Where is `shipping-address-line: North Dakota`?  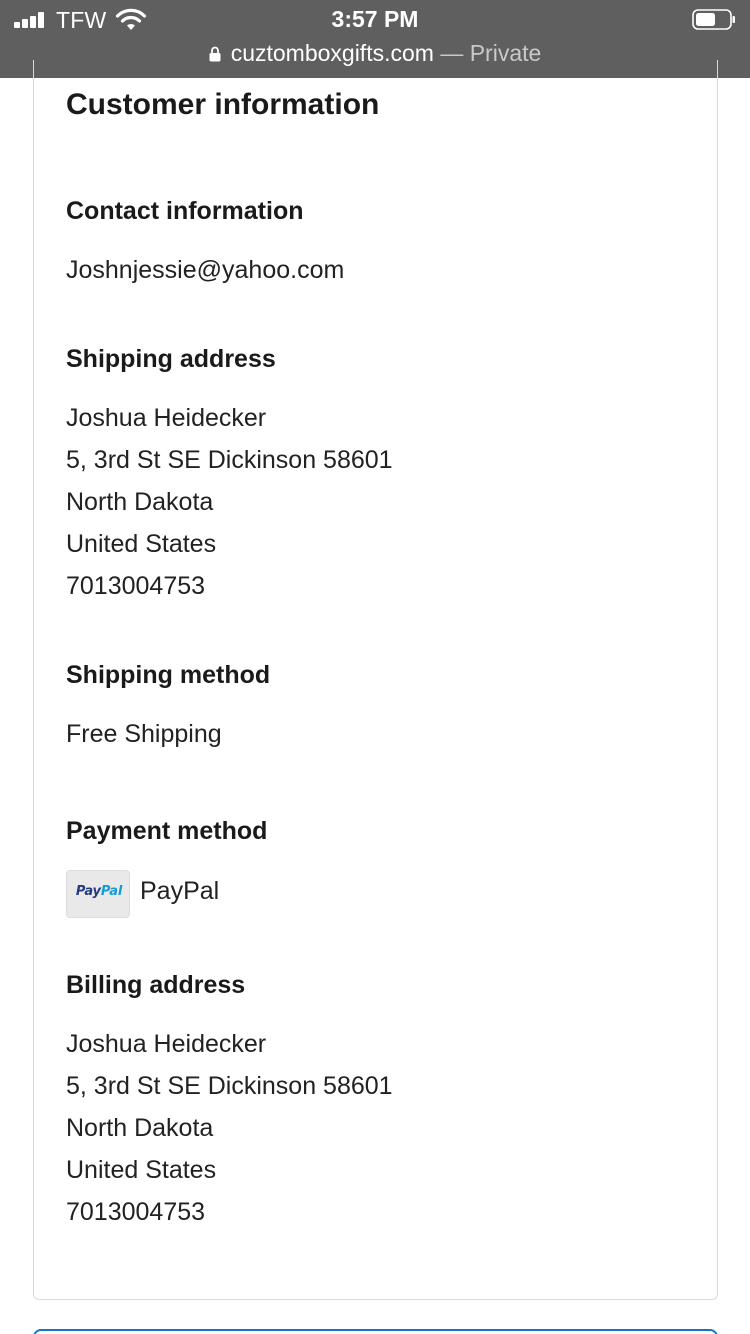 shipping-address-line: North Dakota is located at coordinates (140, 502).